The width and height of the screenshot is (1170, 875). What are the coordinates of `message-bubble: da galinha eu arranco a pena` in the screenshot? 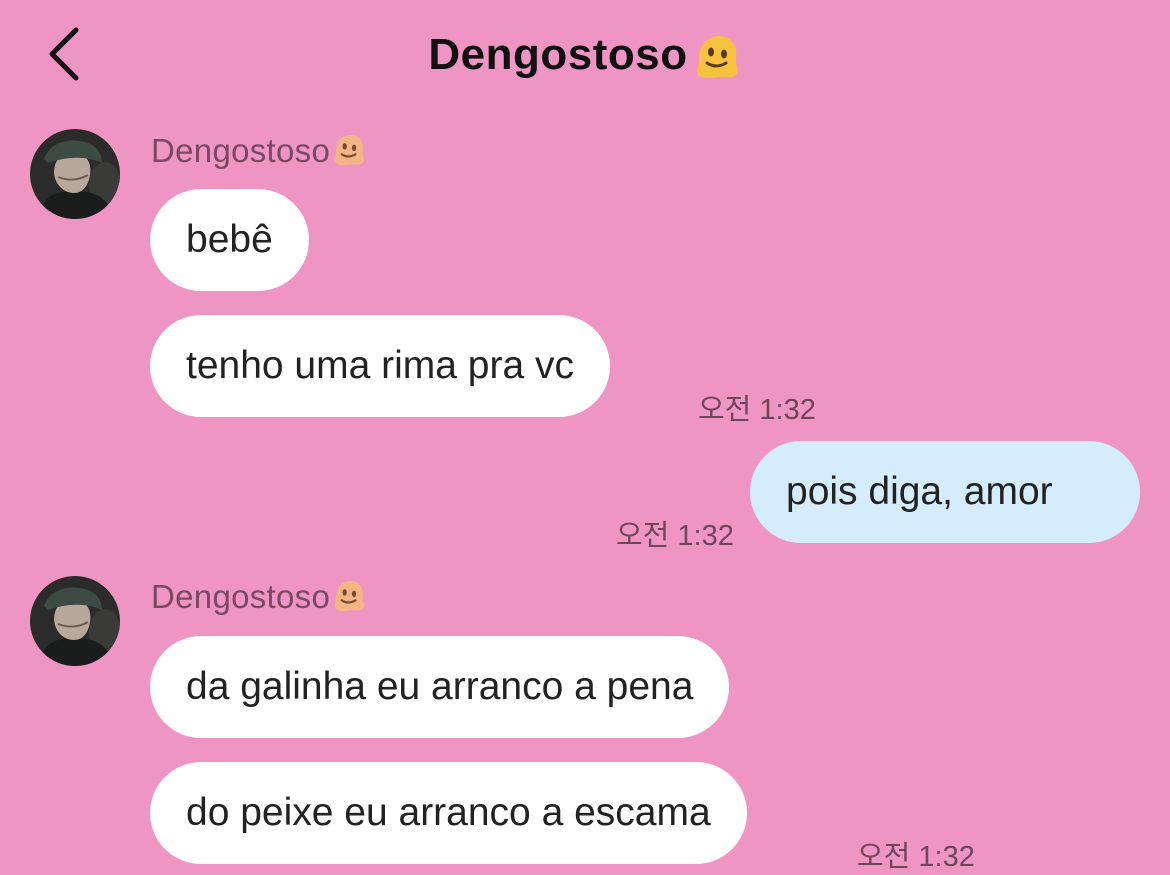 It's located at (440, 687).